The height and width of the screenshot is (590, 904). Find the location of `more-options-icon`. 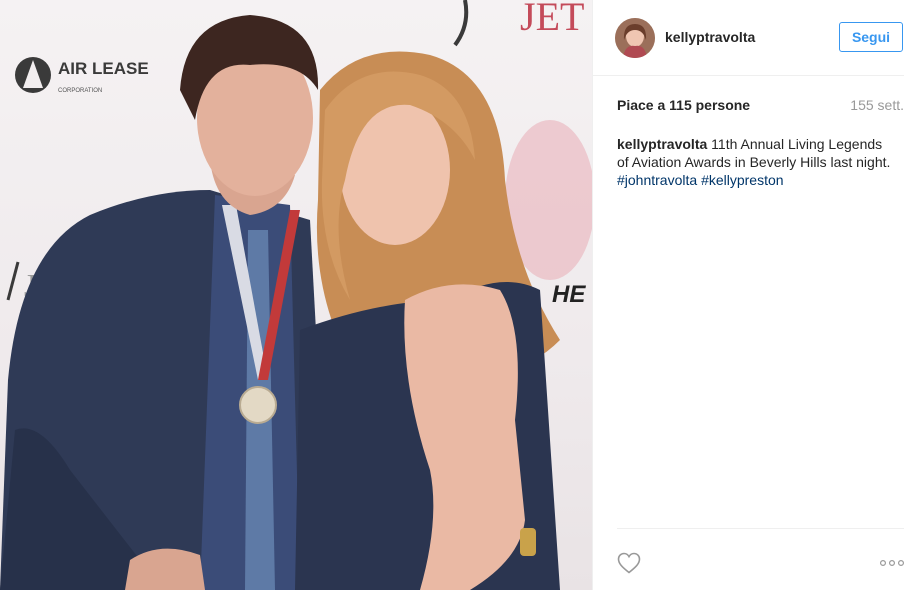

more-options-icon is located at coordinates (891, 563).